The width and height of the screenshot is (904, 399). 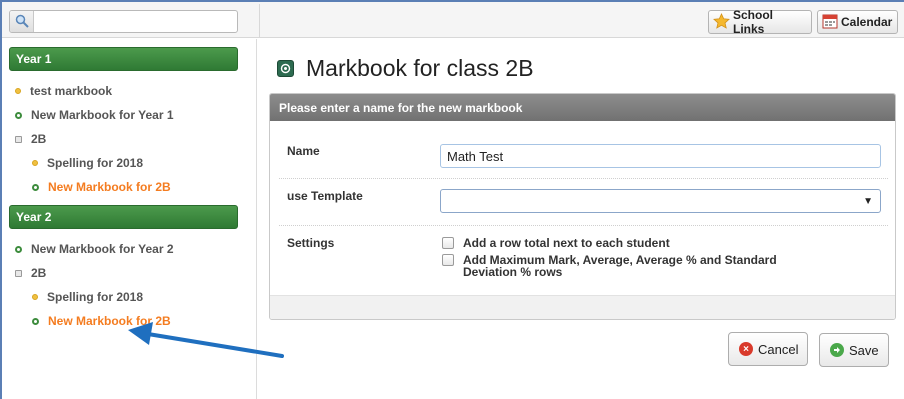 I want to click on search-box, so click(x=123, y=21).